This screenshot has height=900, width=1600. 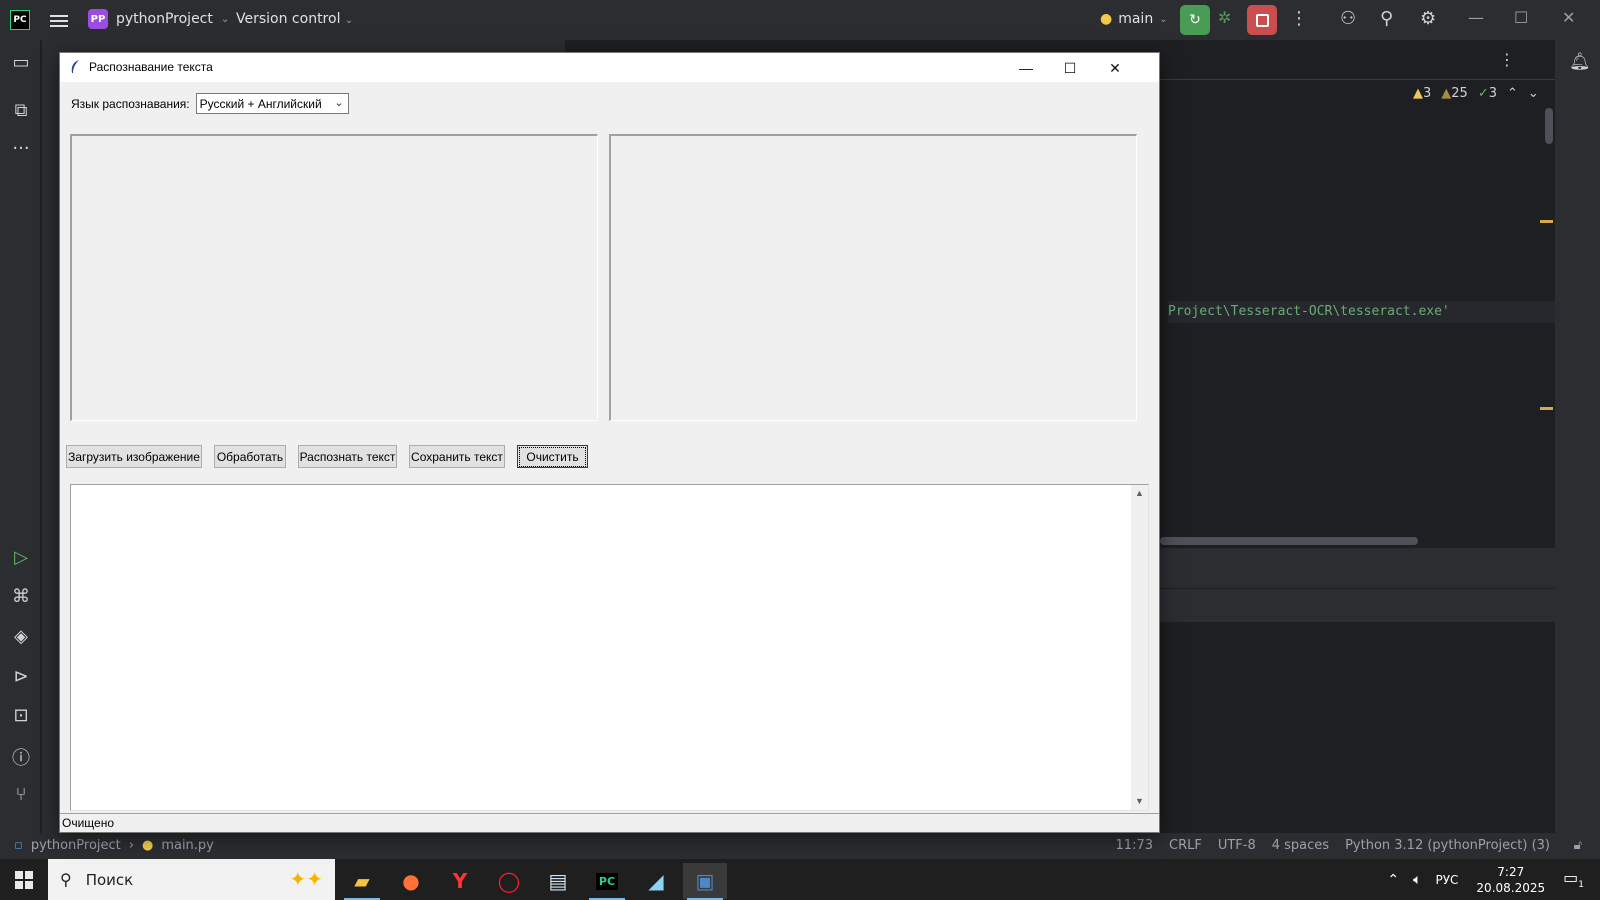 I want to click on maximize-icon: ☐, so click(x=1521, y=17).